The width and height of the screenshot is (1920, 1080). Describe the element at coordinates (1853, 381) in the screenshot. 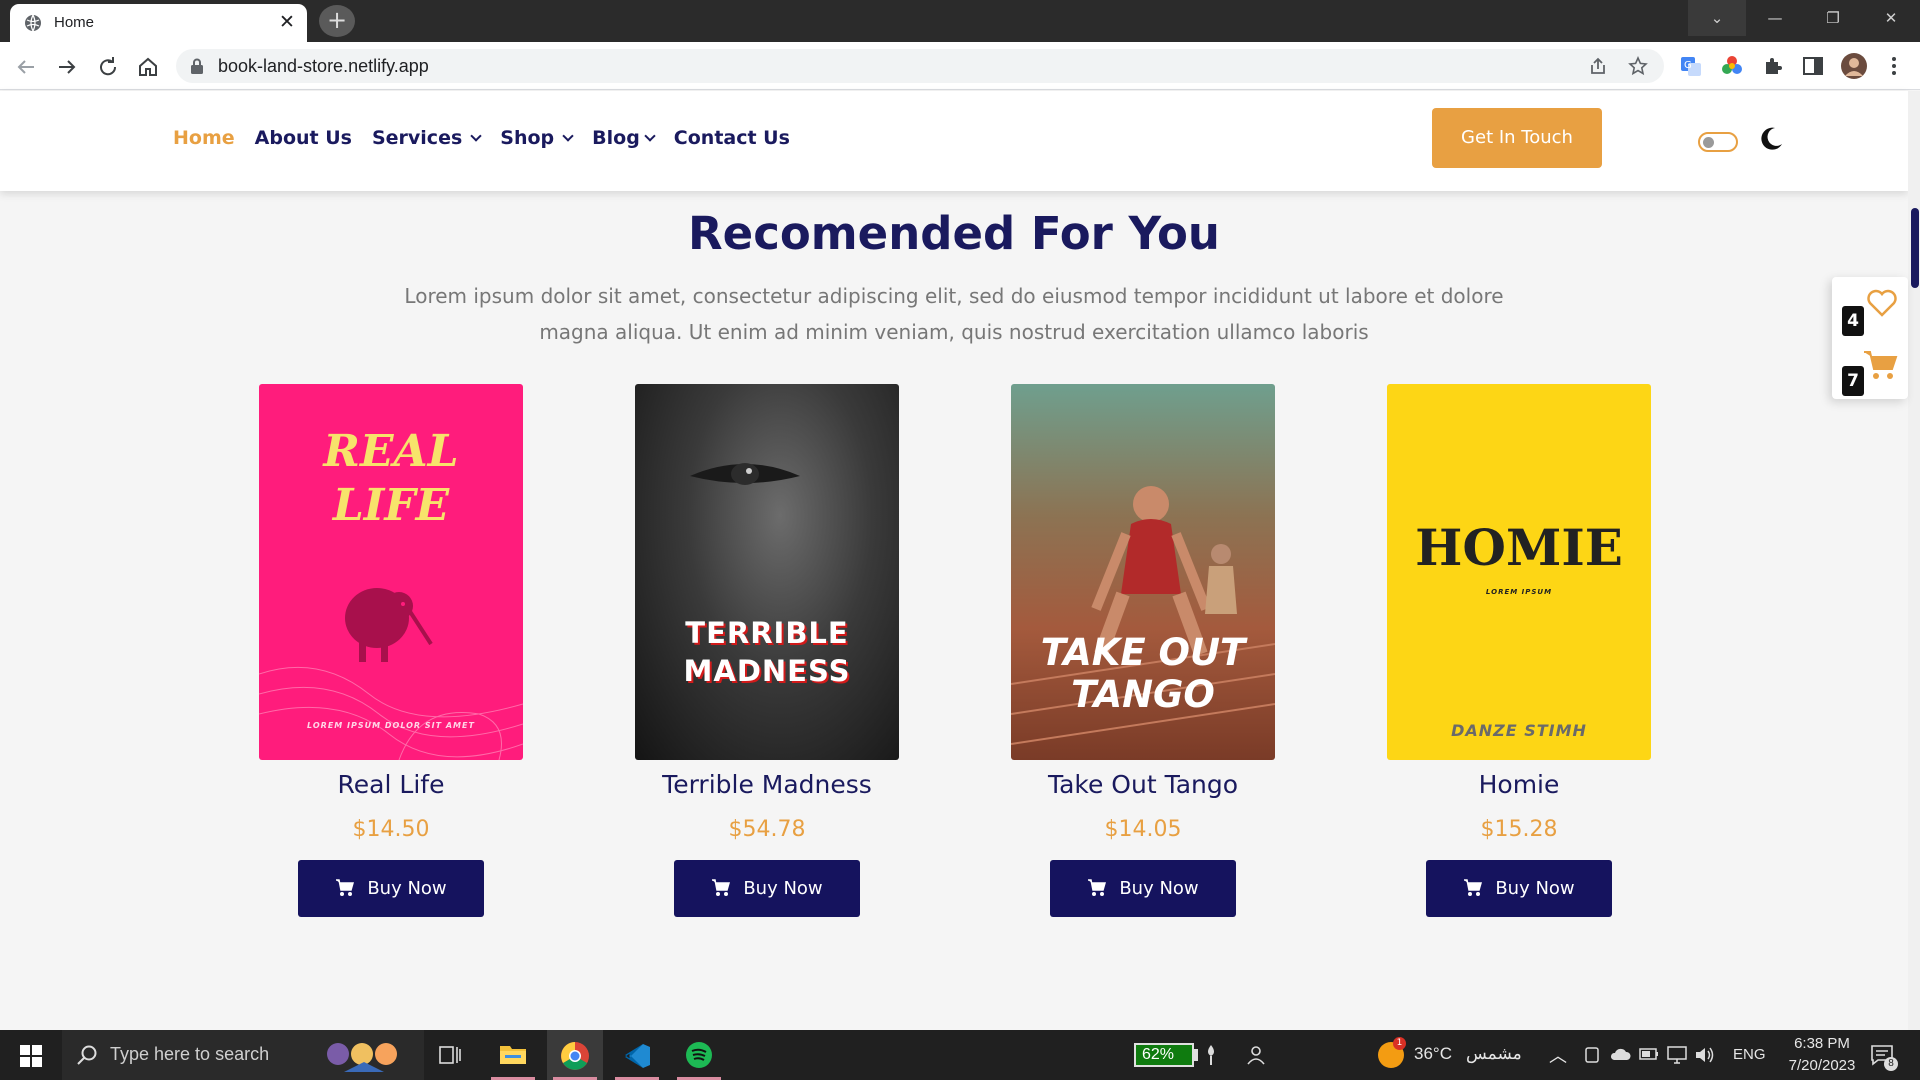

I see `cart-count-badge: 7` at that location.